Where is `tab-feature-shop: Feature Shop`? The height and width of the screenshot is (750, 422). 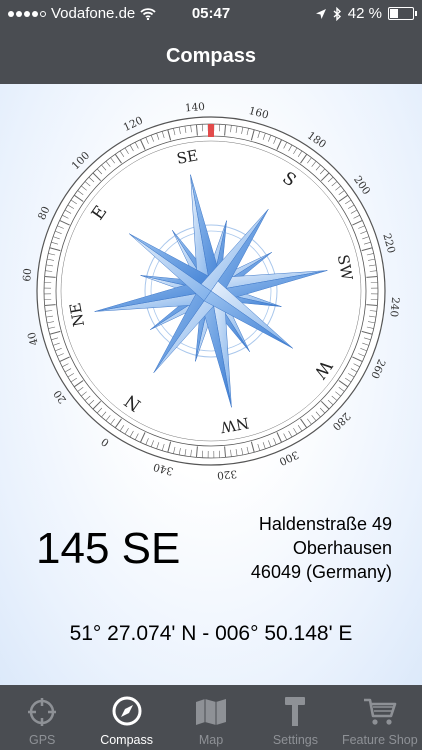
tab-feature-shop: Feature Shop is located at coordinates (380, 717).